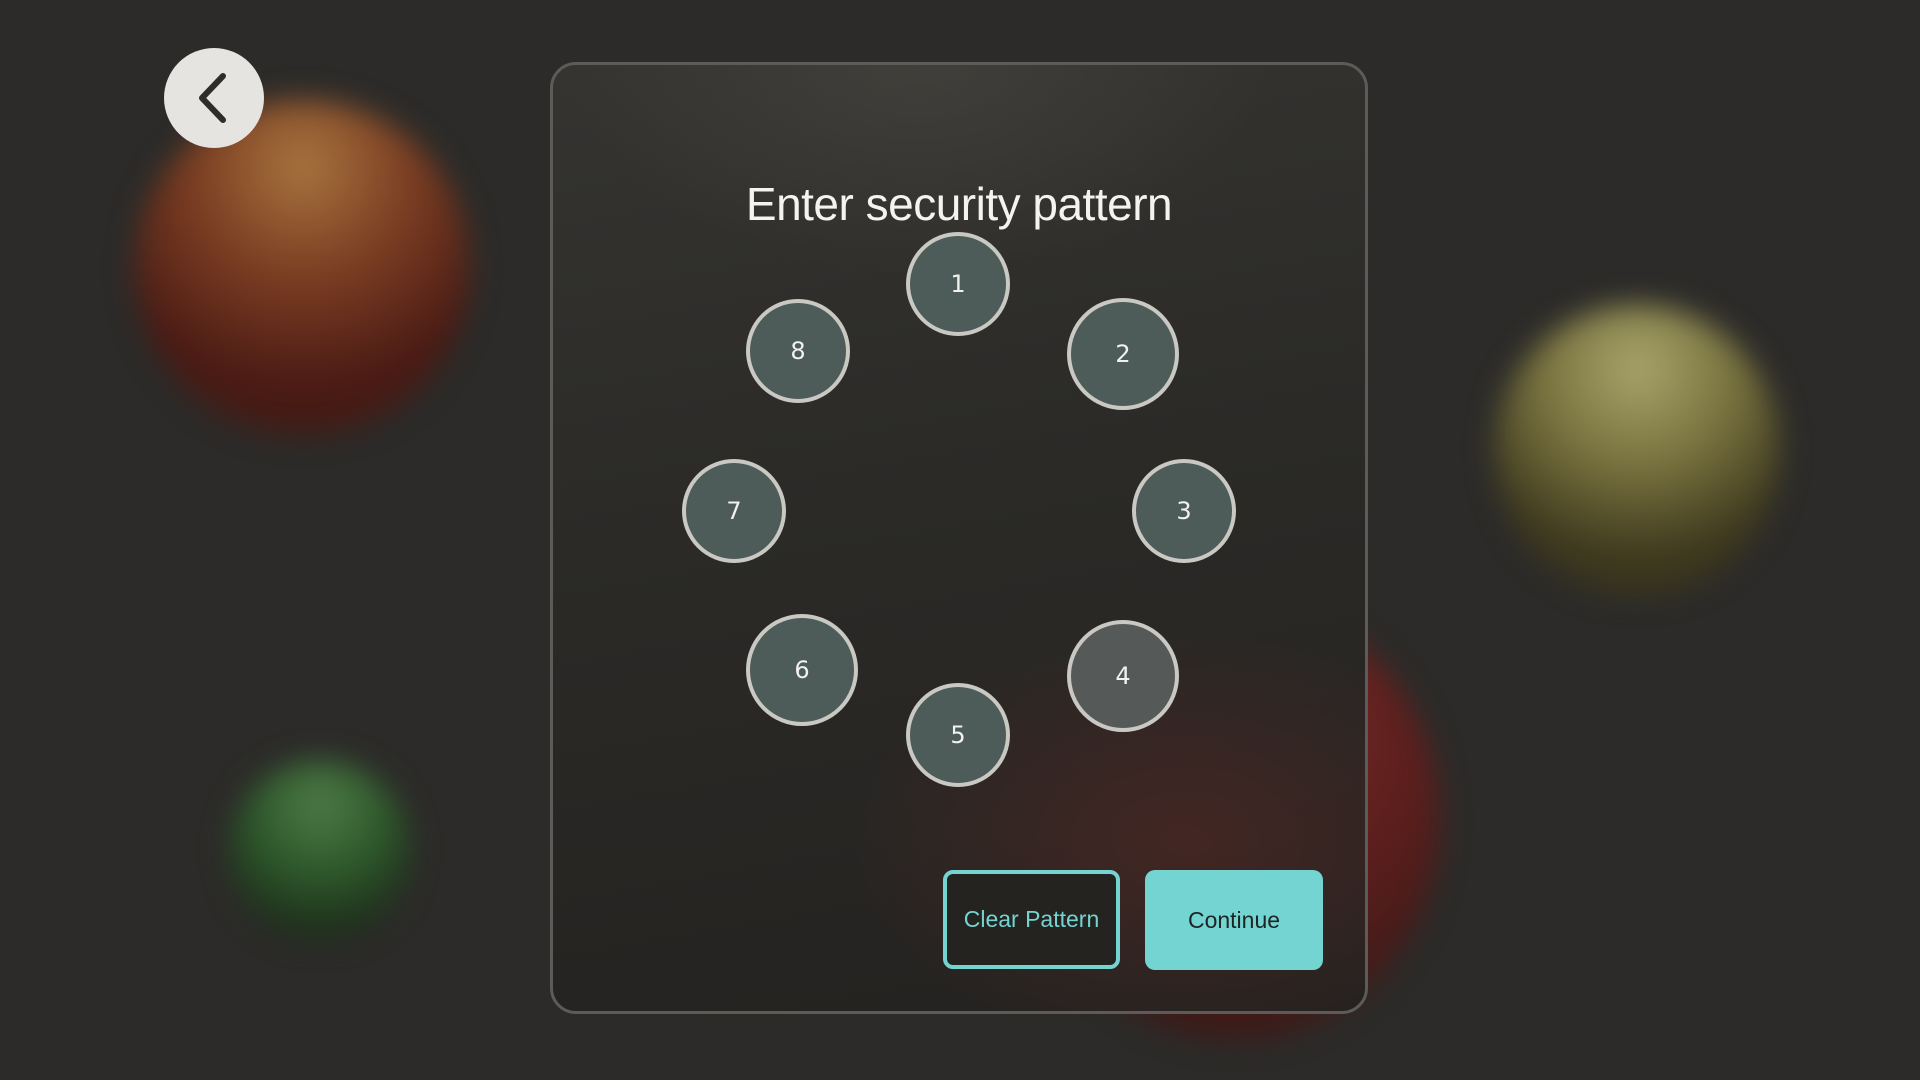  Describe the element at coordinates (1234, 920) in the screenshot. I see `continue-button: Continue` at that location.